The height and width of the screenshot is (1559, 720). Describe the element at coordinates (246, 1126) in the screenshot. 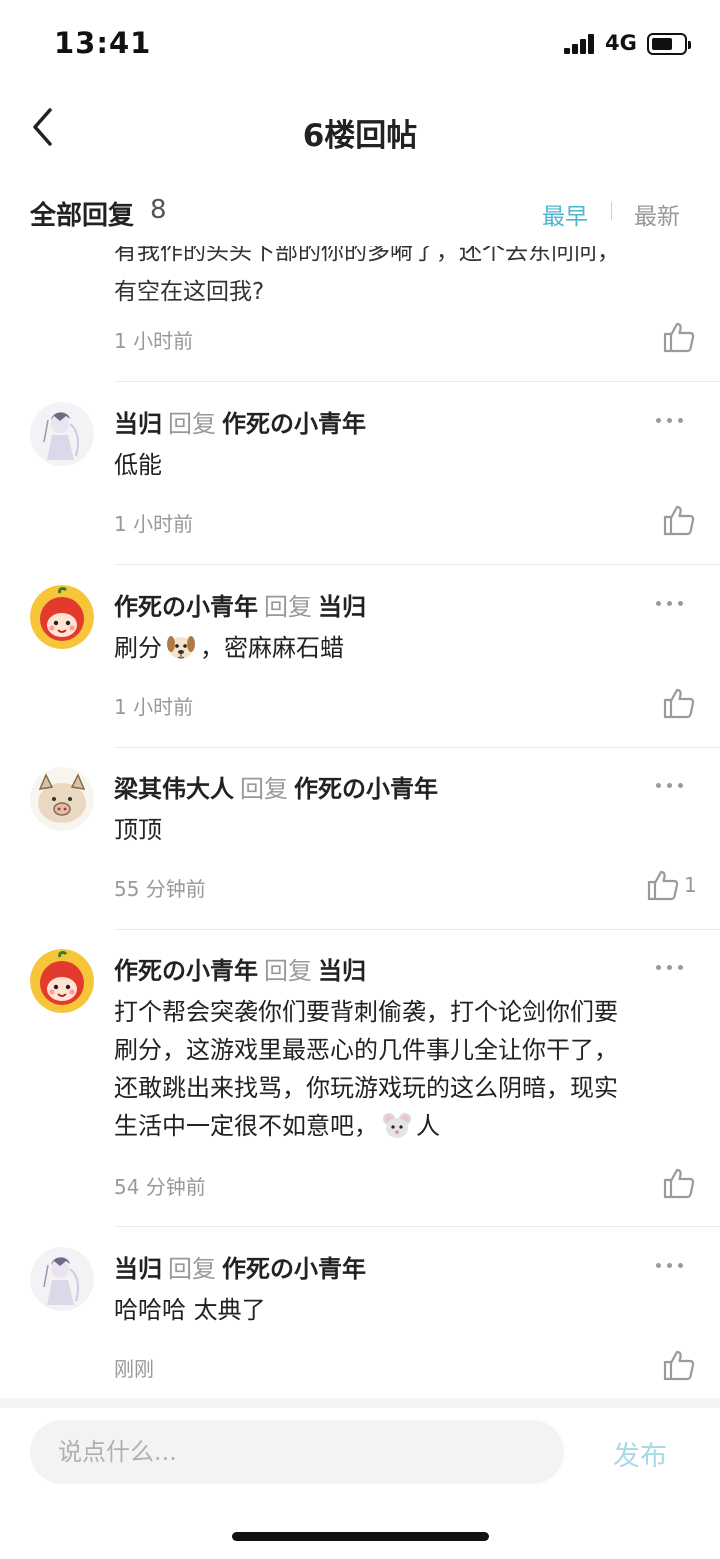

I see `comment-text-part: 生活中一定很不如意吧，` at that location.